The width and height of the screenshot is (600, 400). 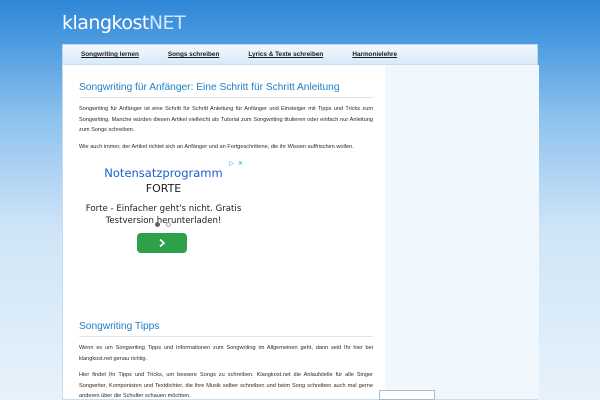 I want to click on search-input, so click(x=407, y=395).